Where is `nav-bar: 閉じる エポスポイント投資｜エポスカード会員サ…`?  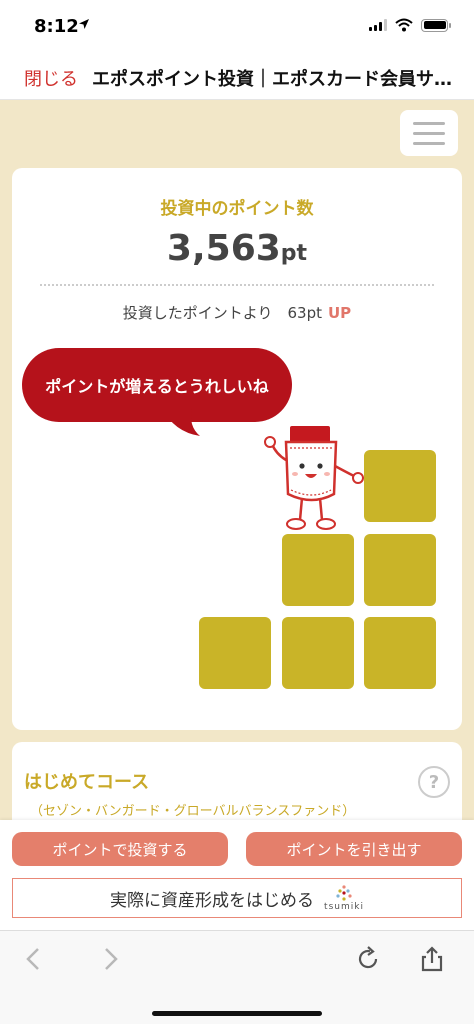
nav-bar: 閉じる エポスポイント投資｜エポスカード会員サ… is located at coordinates (237, 78).